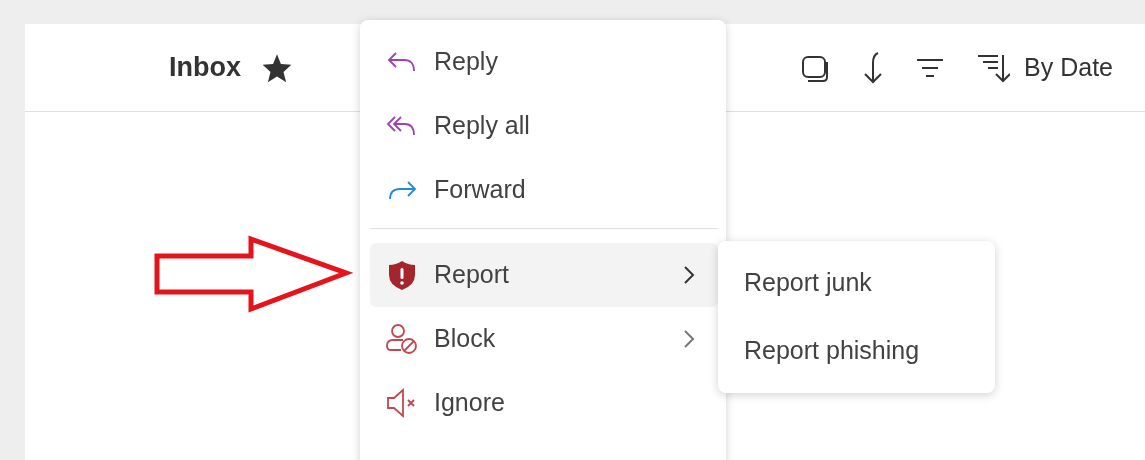 The height and width of the screenshot is (460, 1145). Describe the element at coordinates (873, 67) in the screenshot. I see `arrow-down-icon` at that location.